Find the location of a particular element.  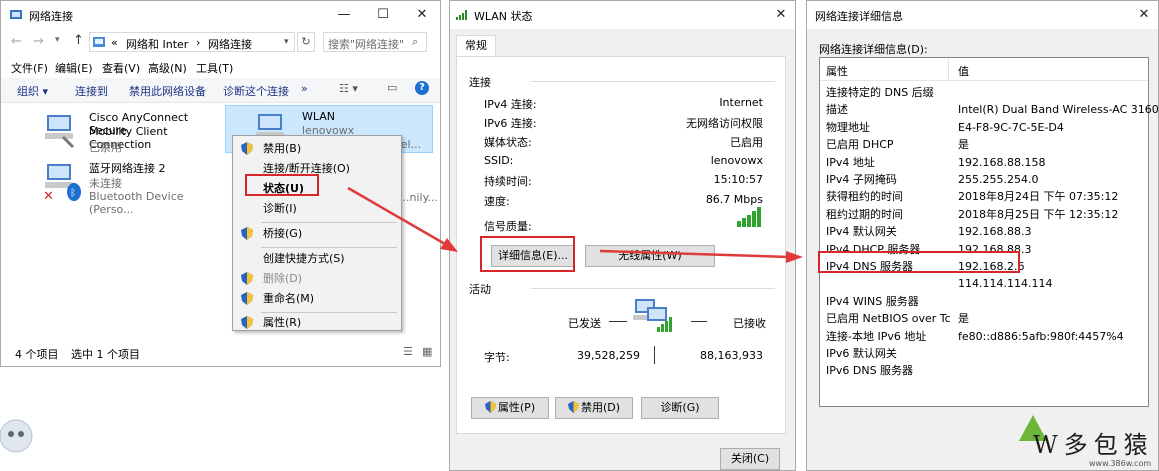

mascot-robot-icon is located at coordinates (16, 436).